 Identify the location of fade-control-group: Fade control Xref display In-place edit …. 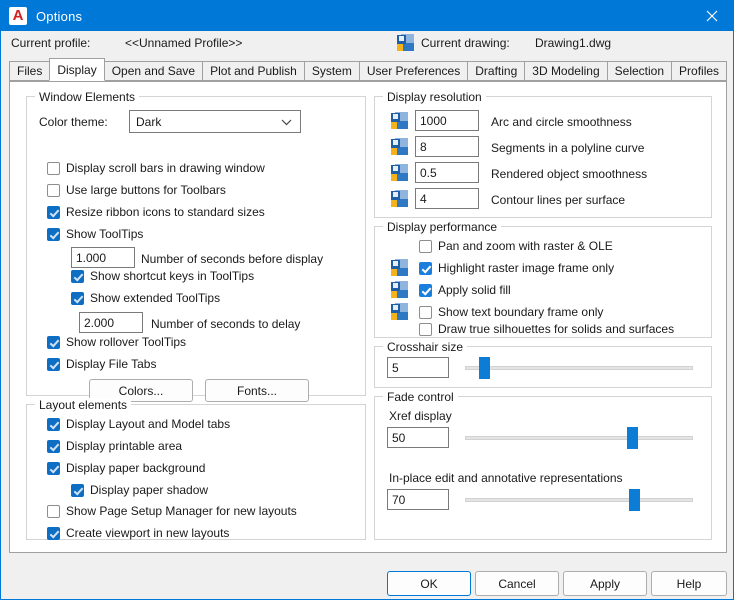
(543, 465).